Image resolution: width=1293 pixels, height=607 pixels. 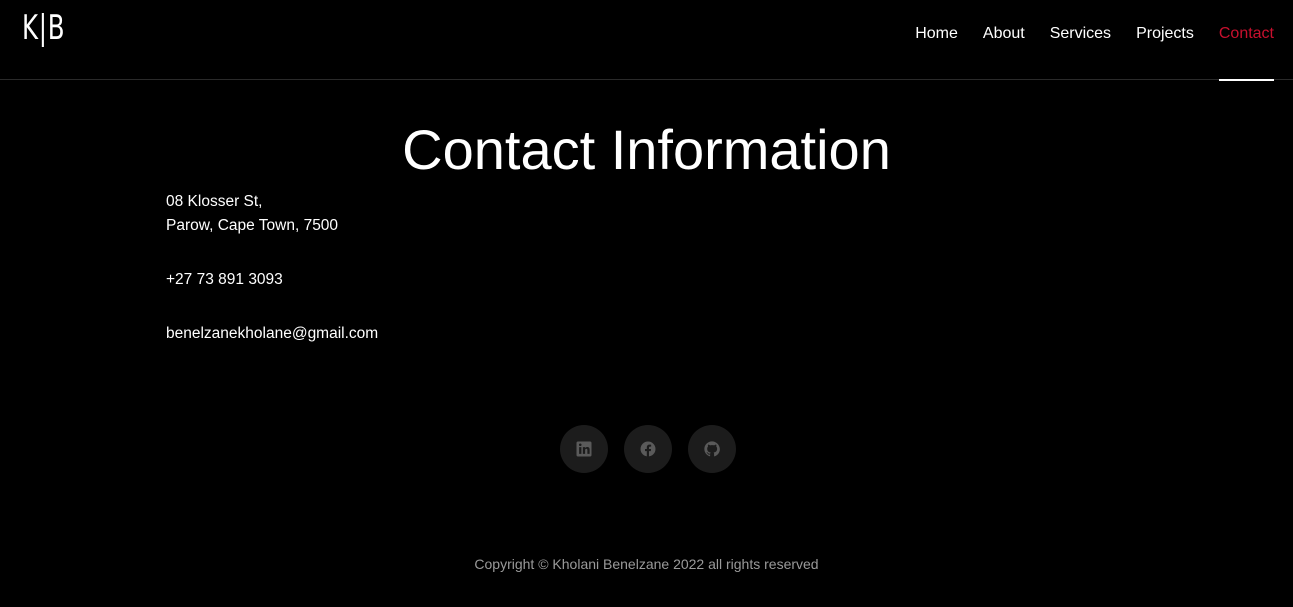 I want to click on page-title: Contact Information, so click(x=646, y=149).